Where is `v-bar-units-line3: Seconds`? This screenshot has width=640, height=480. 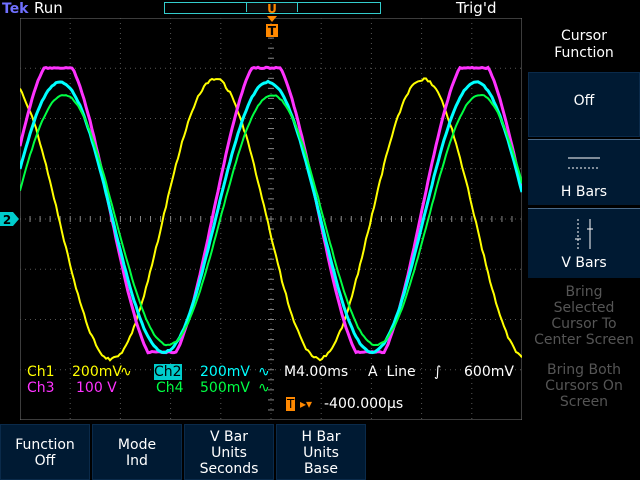
v-bar-units-line3: Seconds is located at coordinates (229, 469).